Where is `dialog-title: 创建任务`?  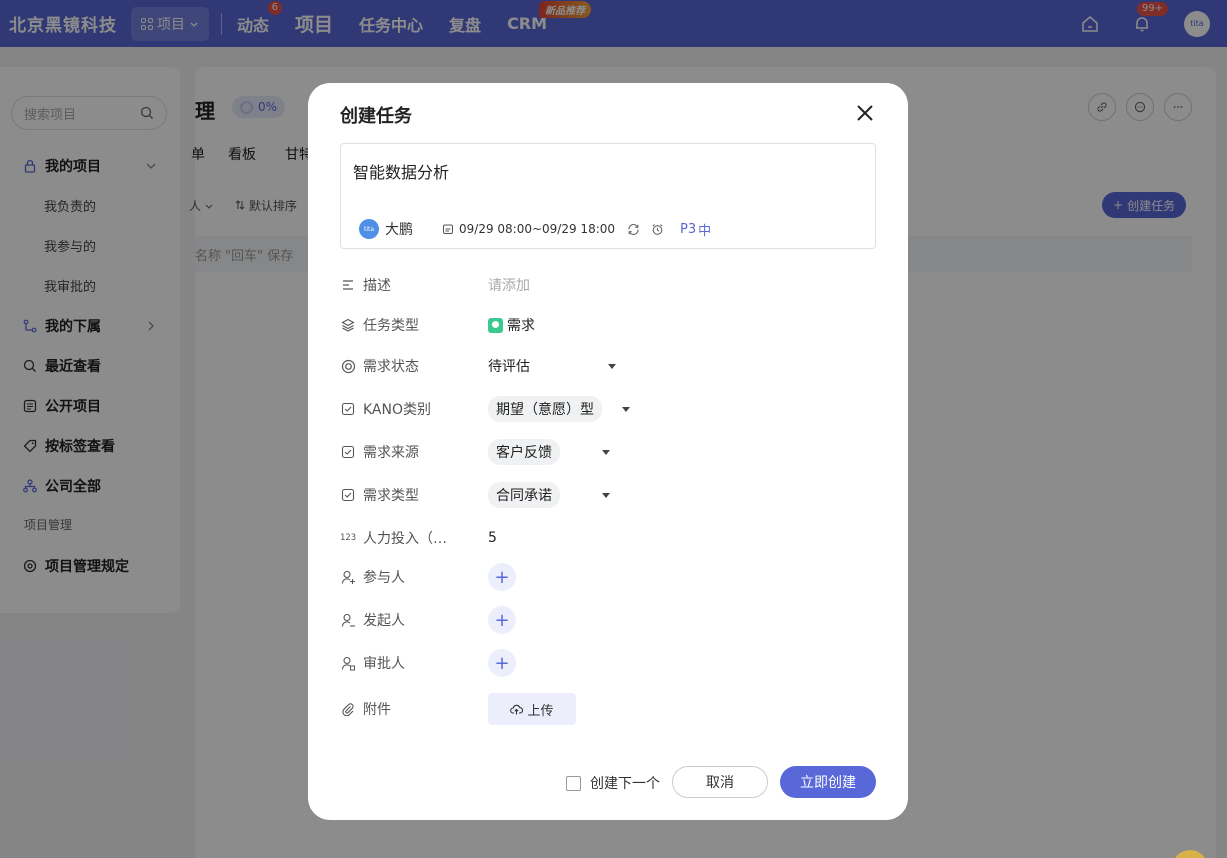
dialog-title: 创建任务 is located at coordinates (376, 116).